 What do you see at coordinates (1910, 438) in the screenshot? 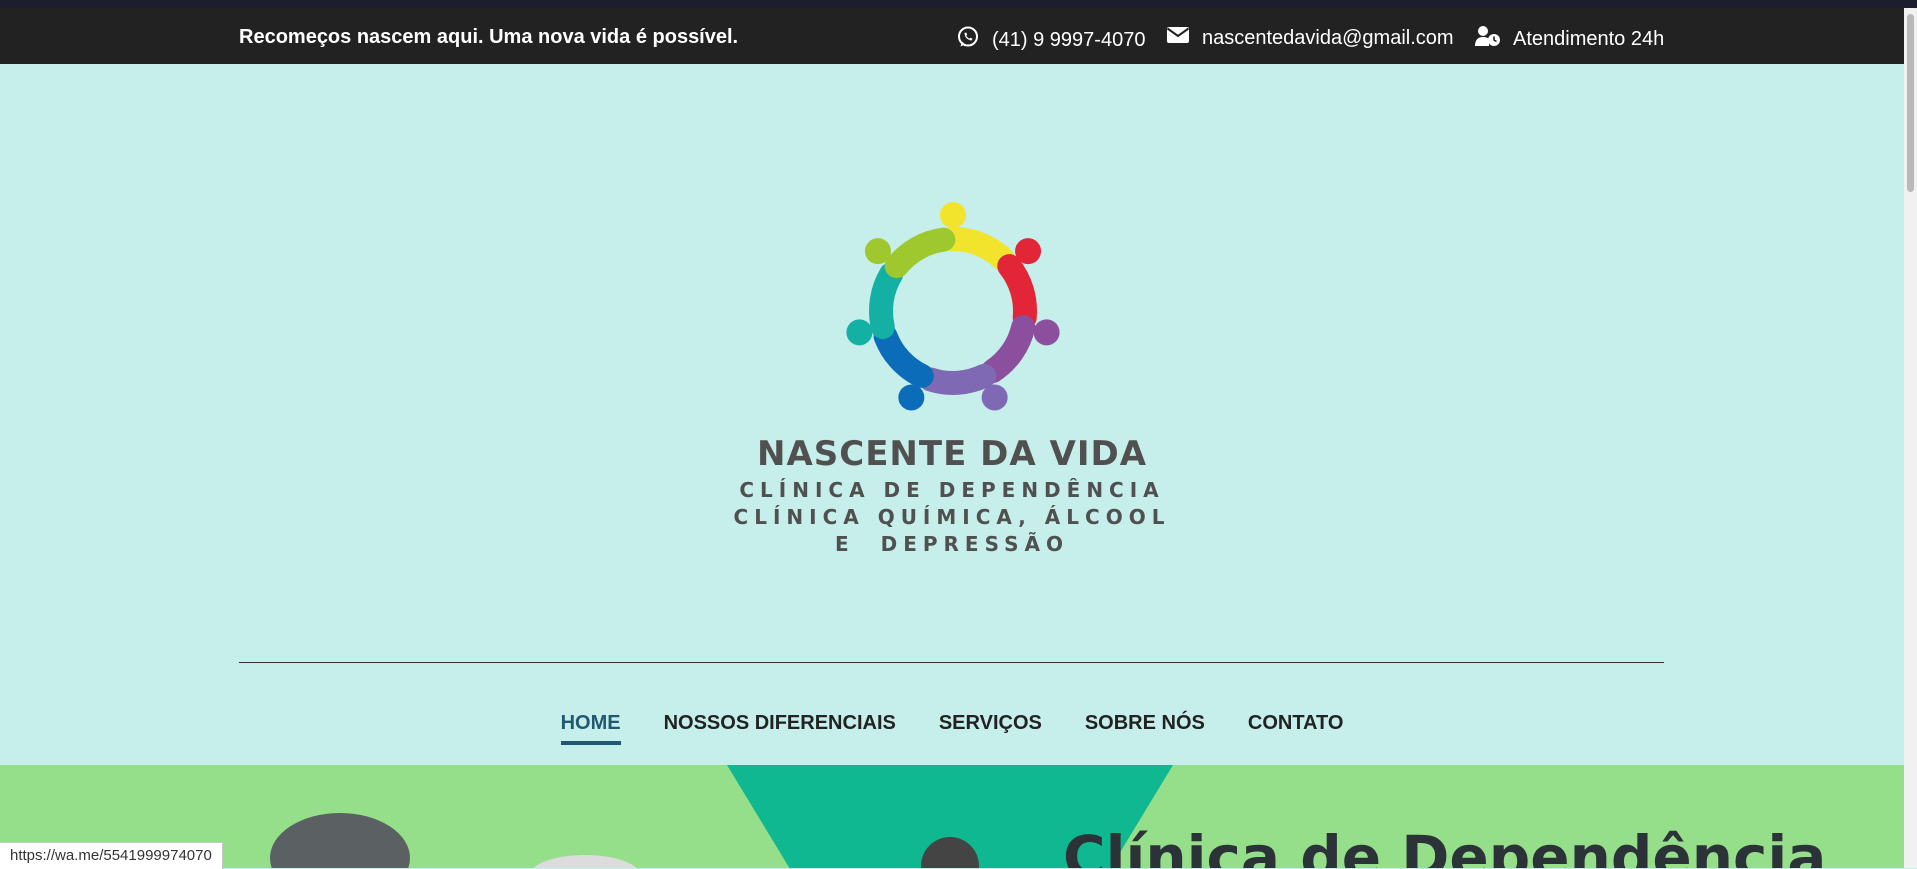
I see `page-scrollbar` at bounding box center [1910, 438].